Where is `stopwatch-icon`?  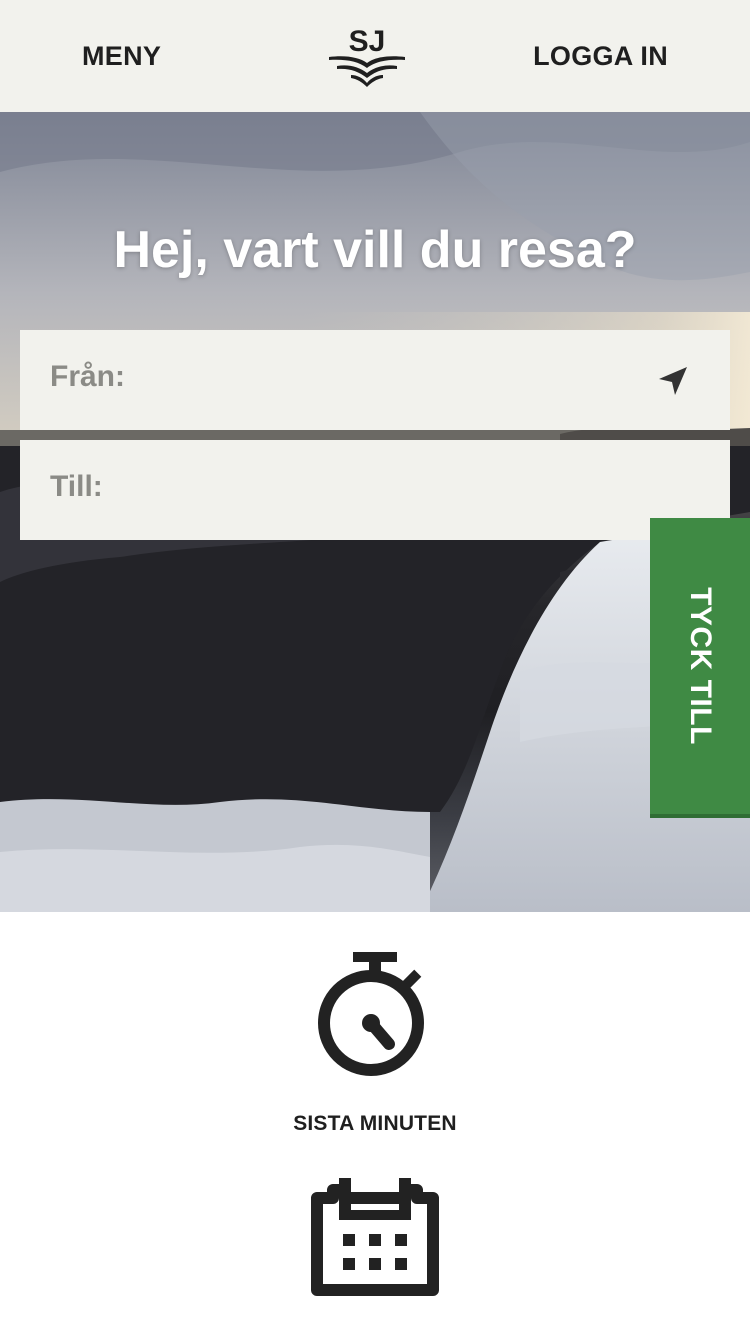 stopwatch-icon is located at coordinates (371, 1014).